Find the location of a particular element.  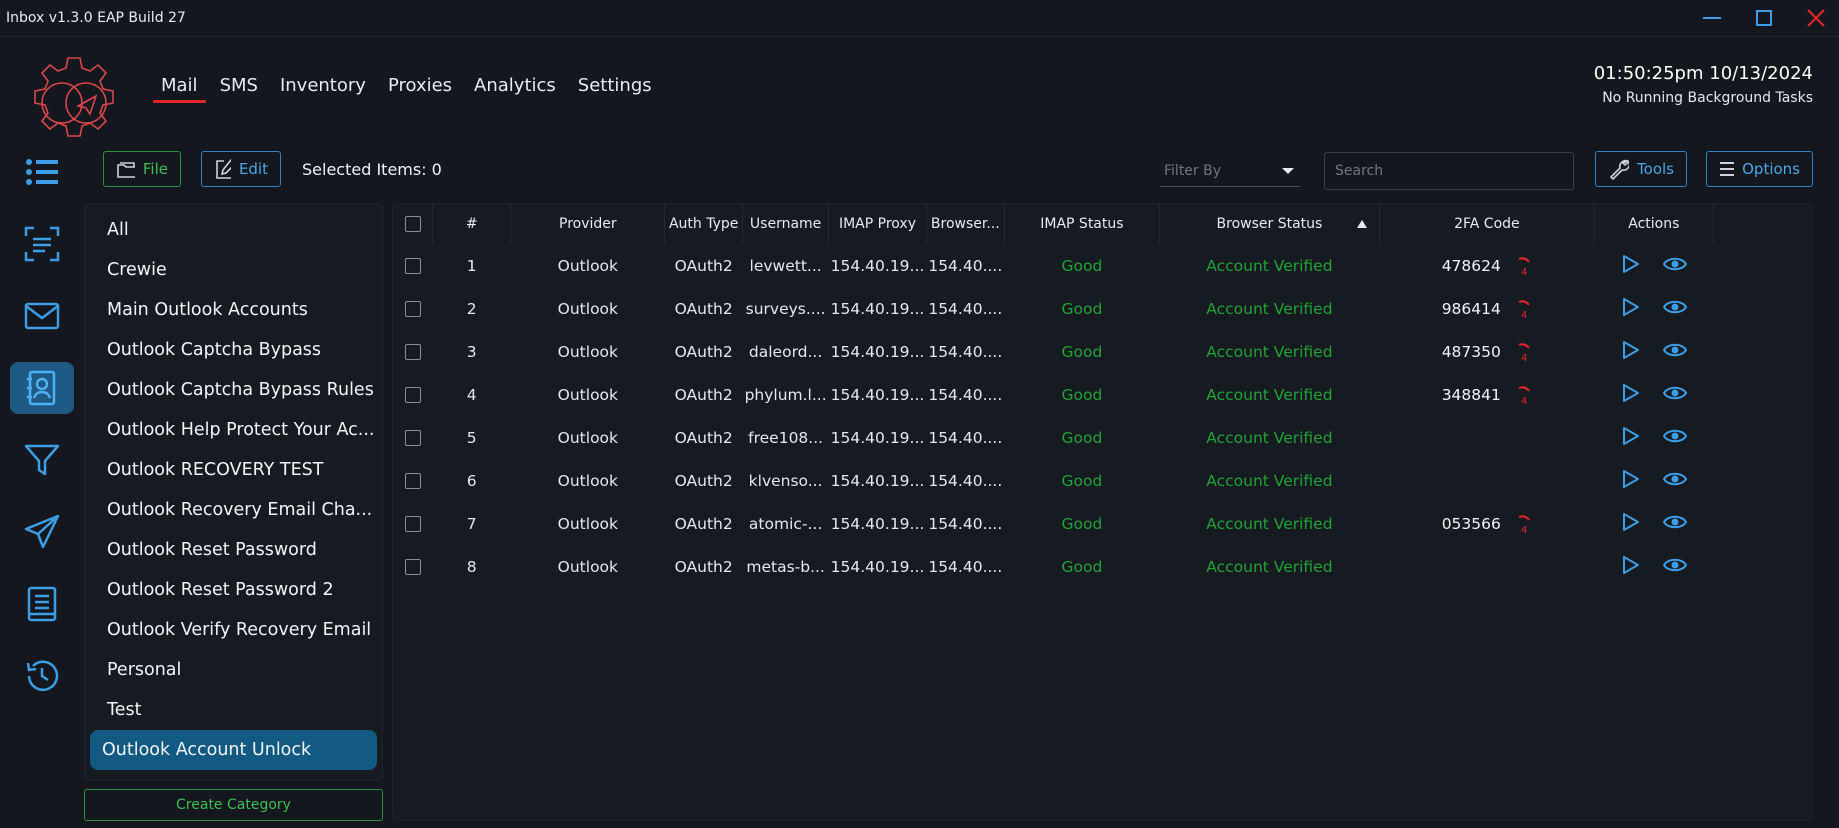

column-header: Username is located at coordinates (786, 224).